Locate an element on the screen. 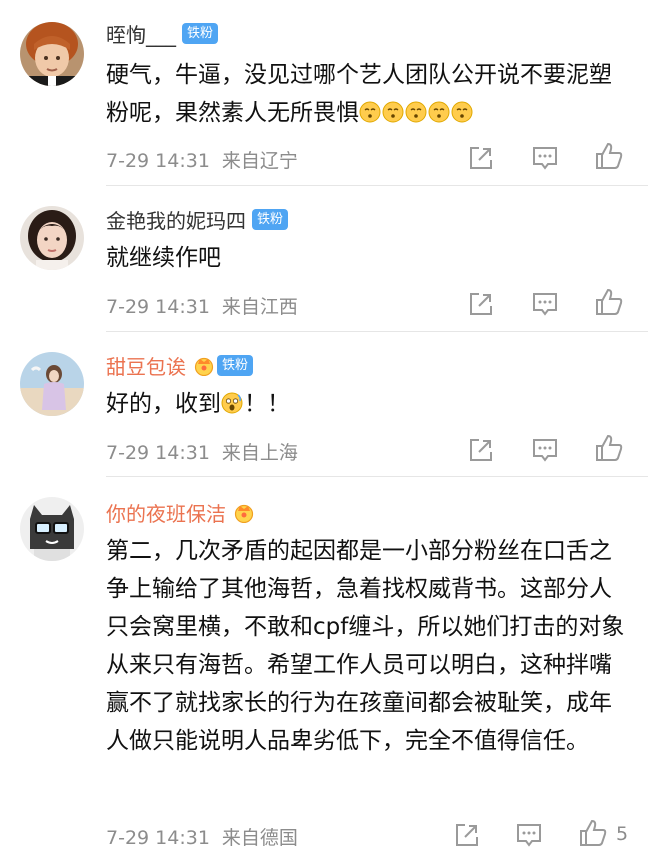 Image resolution: width=648 pixels, height=859 pixels. username: 甜豆包诶 is located at coordinates (146, 365).